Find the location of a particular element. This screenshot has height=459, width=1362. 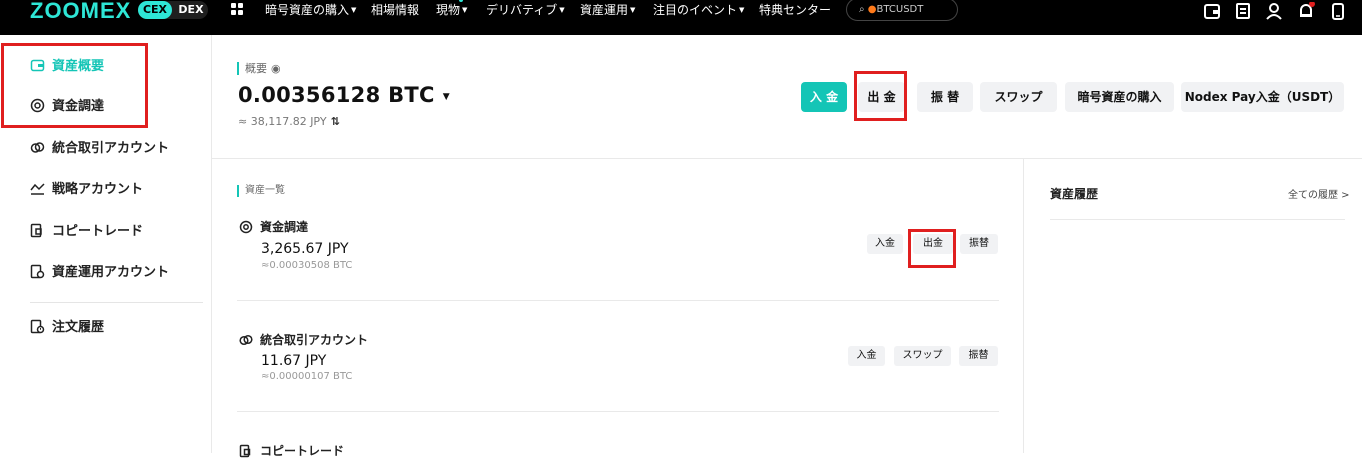

sidebar-item-label: コピートレード is located at coordinates (98, 231).